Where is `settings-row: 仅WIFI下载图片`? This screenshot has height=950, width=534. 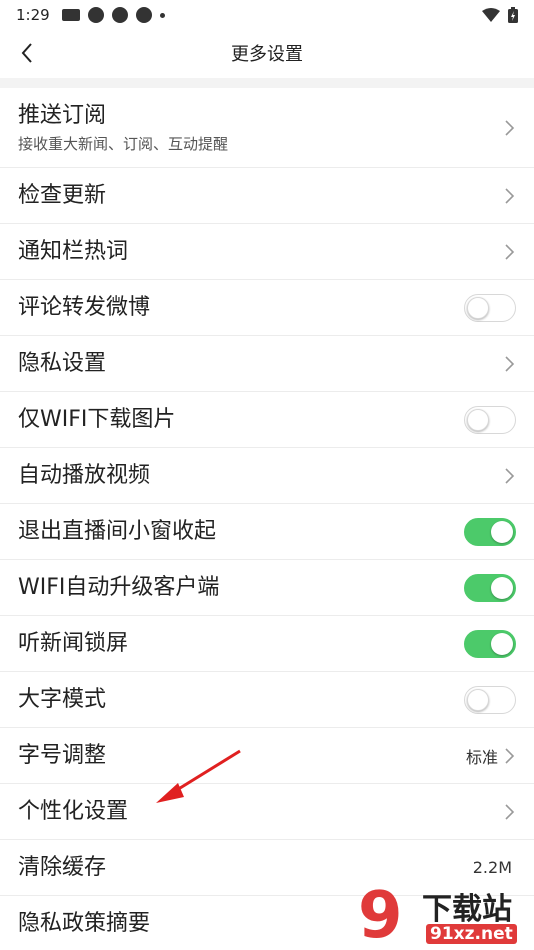
settings-row: 仅WIFI下载图片 is located at coordinates (267, 420).